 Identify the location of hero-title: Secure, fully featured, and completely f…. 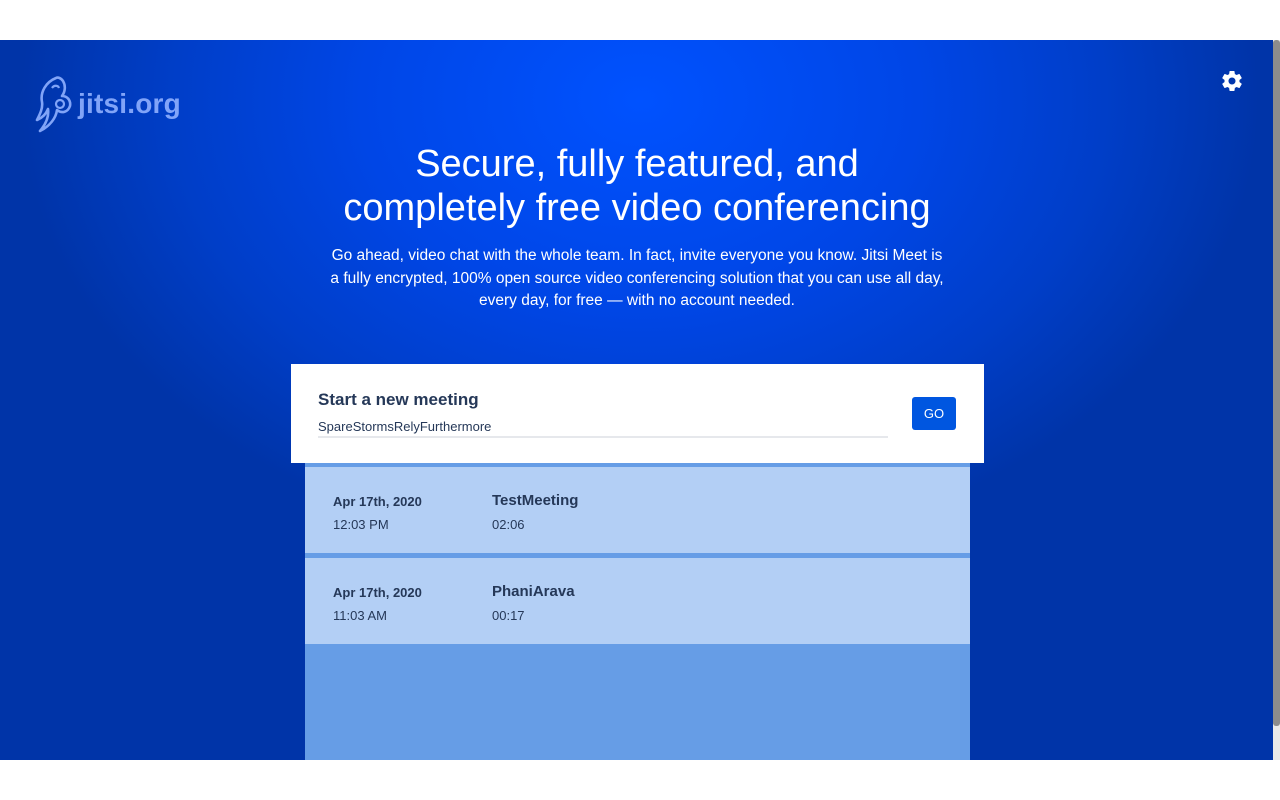
(637, 186).